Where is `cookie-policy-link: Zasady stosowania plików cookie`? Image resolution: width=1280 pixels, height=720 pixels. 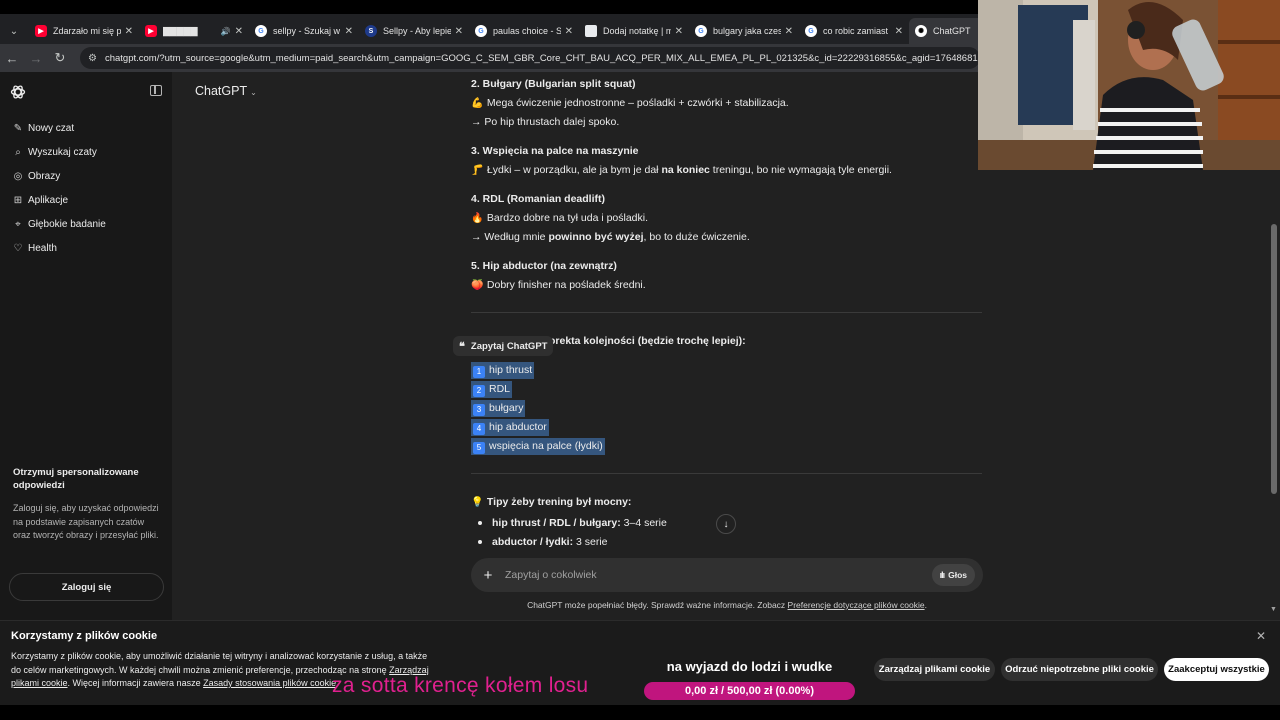 cookie-policy-link: Zasady stosowania plików cookie is located at coordinates (269, 683).